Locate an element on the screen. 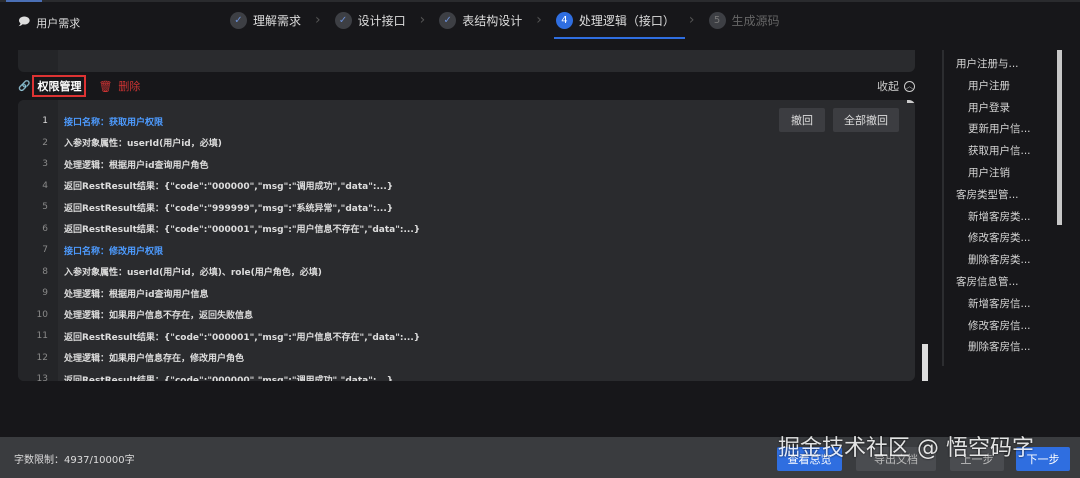 The width and height of the screenshot is (1080, 478). word-limit: 字数限制：4937/10000字 is located at coordinates (74, 460).